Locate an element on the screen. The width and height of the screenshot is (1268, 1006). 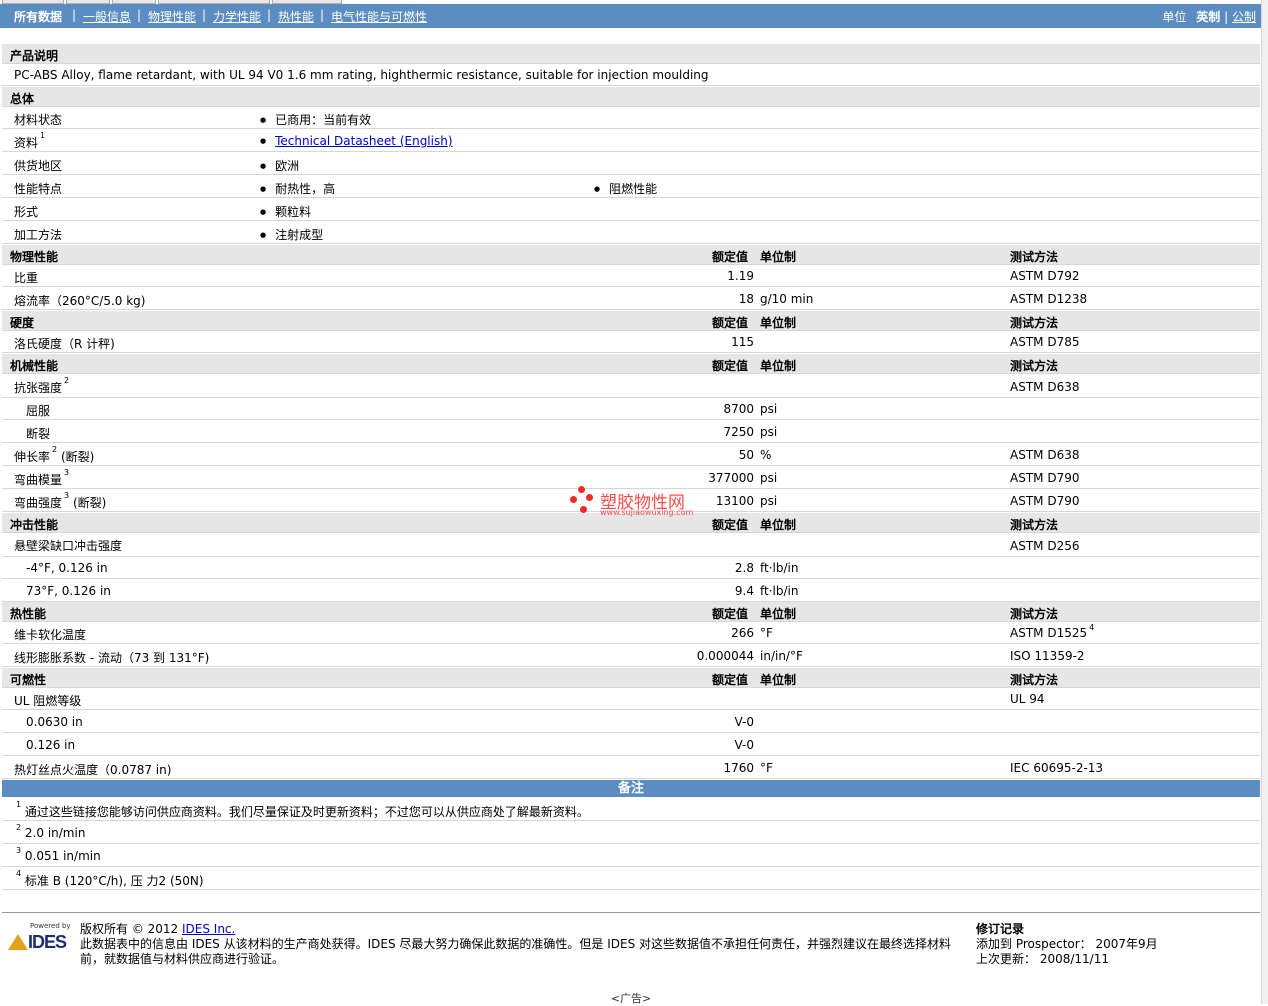
note-4: 4 标准 B (120°C/h), 压 力2 (50N) is located at coordinates (631, 879).